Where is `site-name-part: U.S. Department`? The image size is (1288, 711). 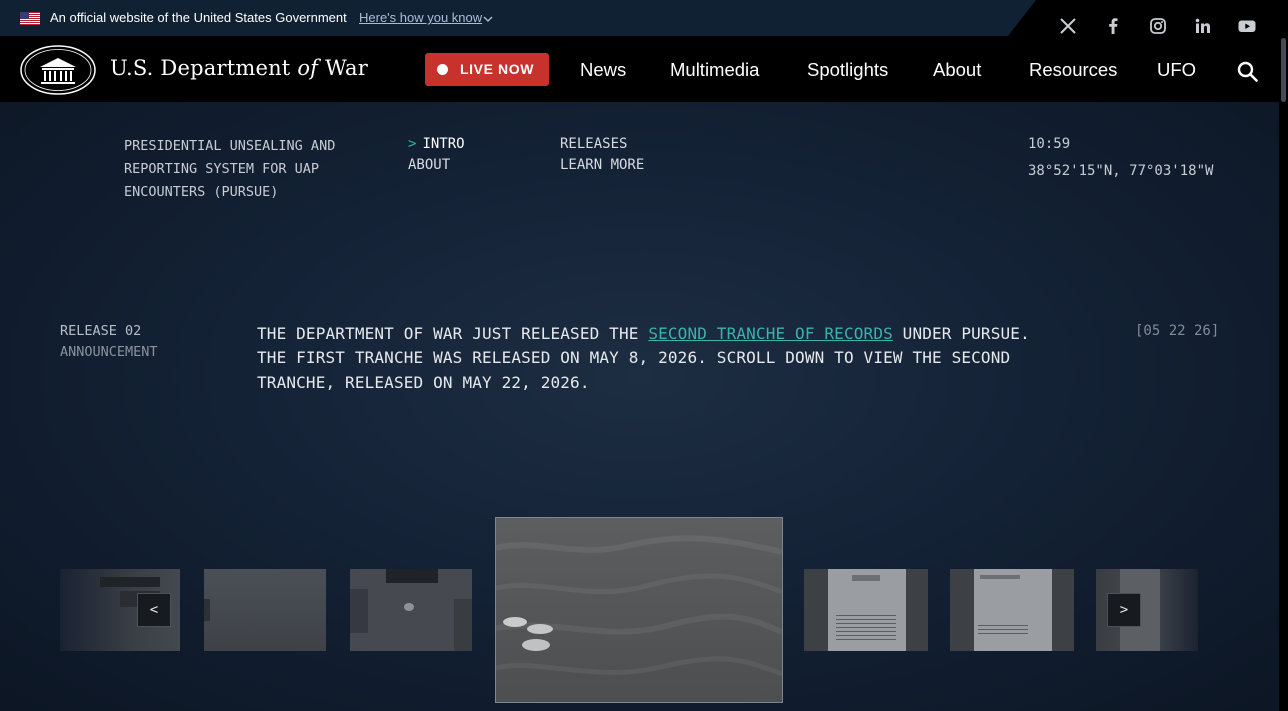 site-name-part: U.S. Department is located at coordinates (200, 68).